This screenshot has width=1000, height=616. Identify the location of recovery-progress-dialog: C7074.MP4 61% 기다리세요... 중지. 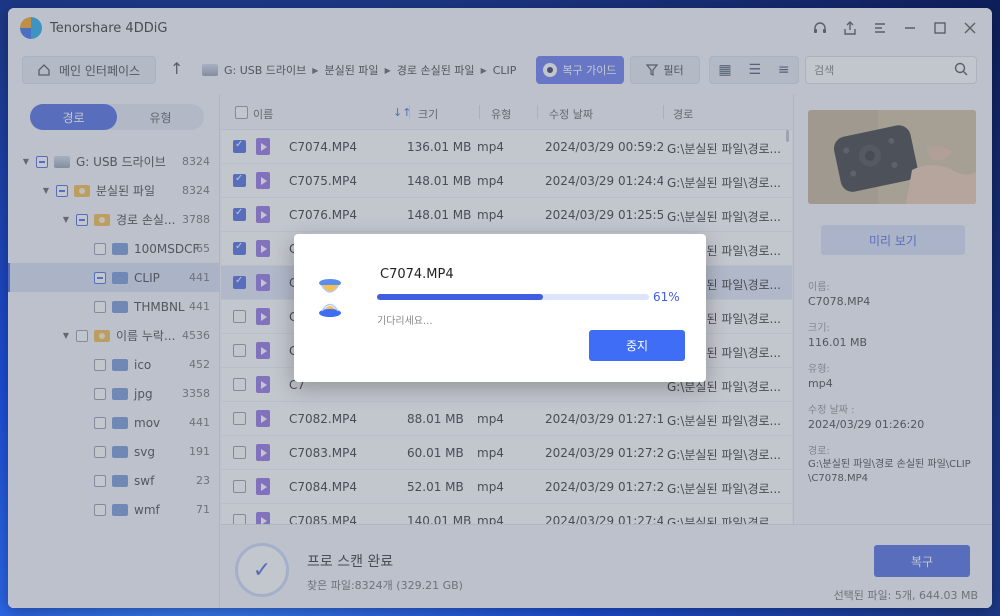
(500, 308).